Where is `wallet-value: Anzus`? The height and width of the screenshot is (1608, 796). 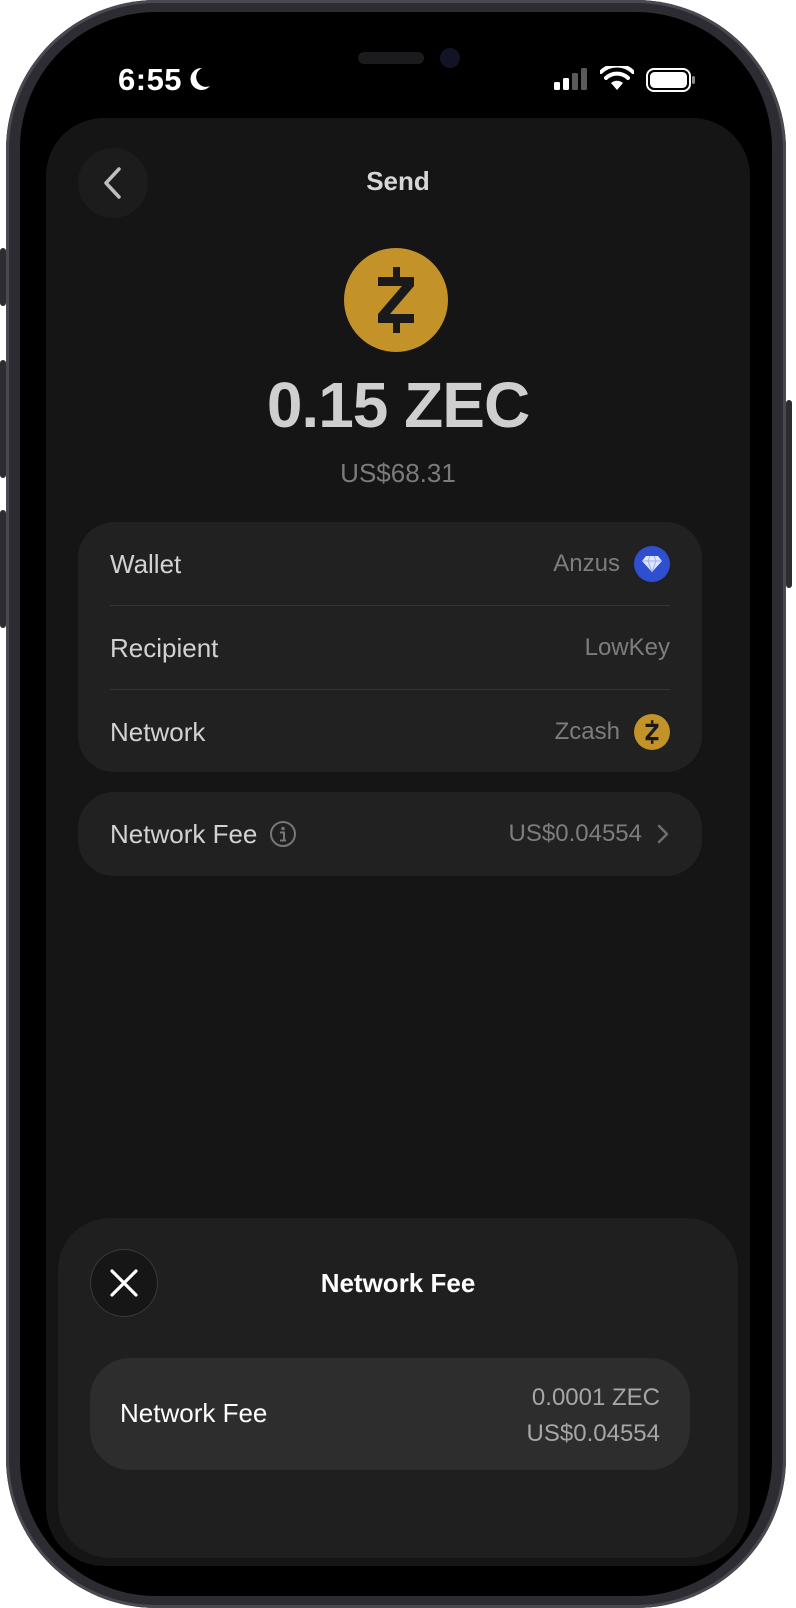 wallet-value: Anzus is located at coordinates (586, 563).